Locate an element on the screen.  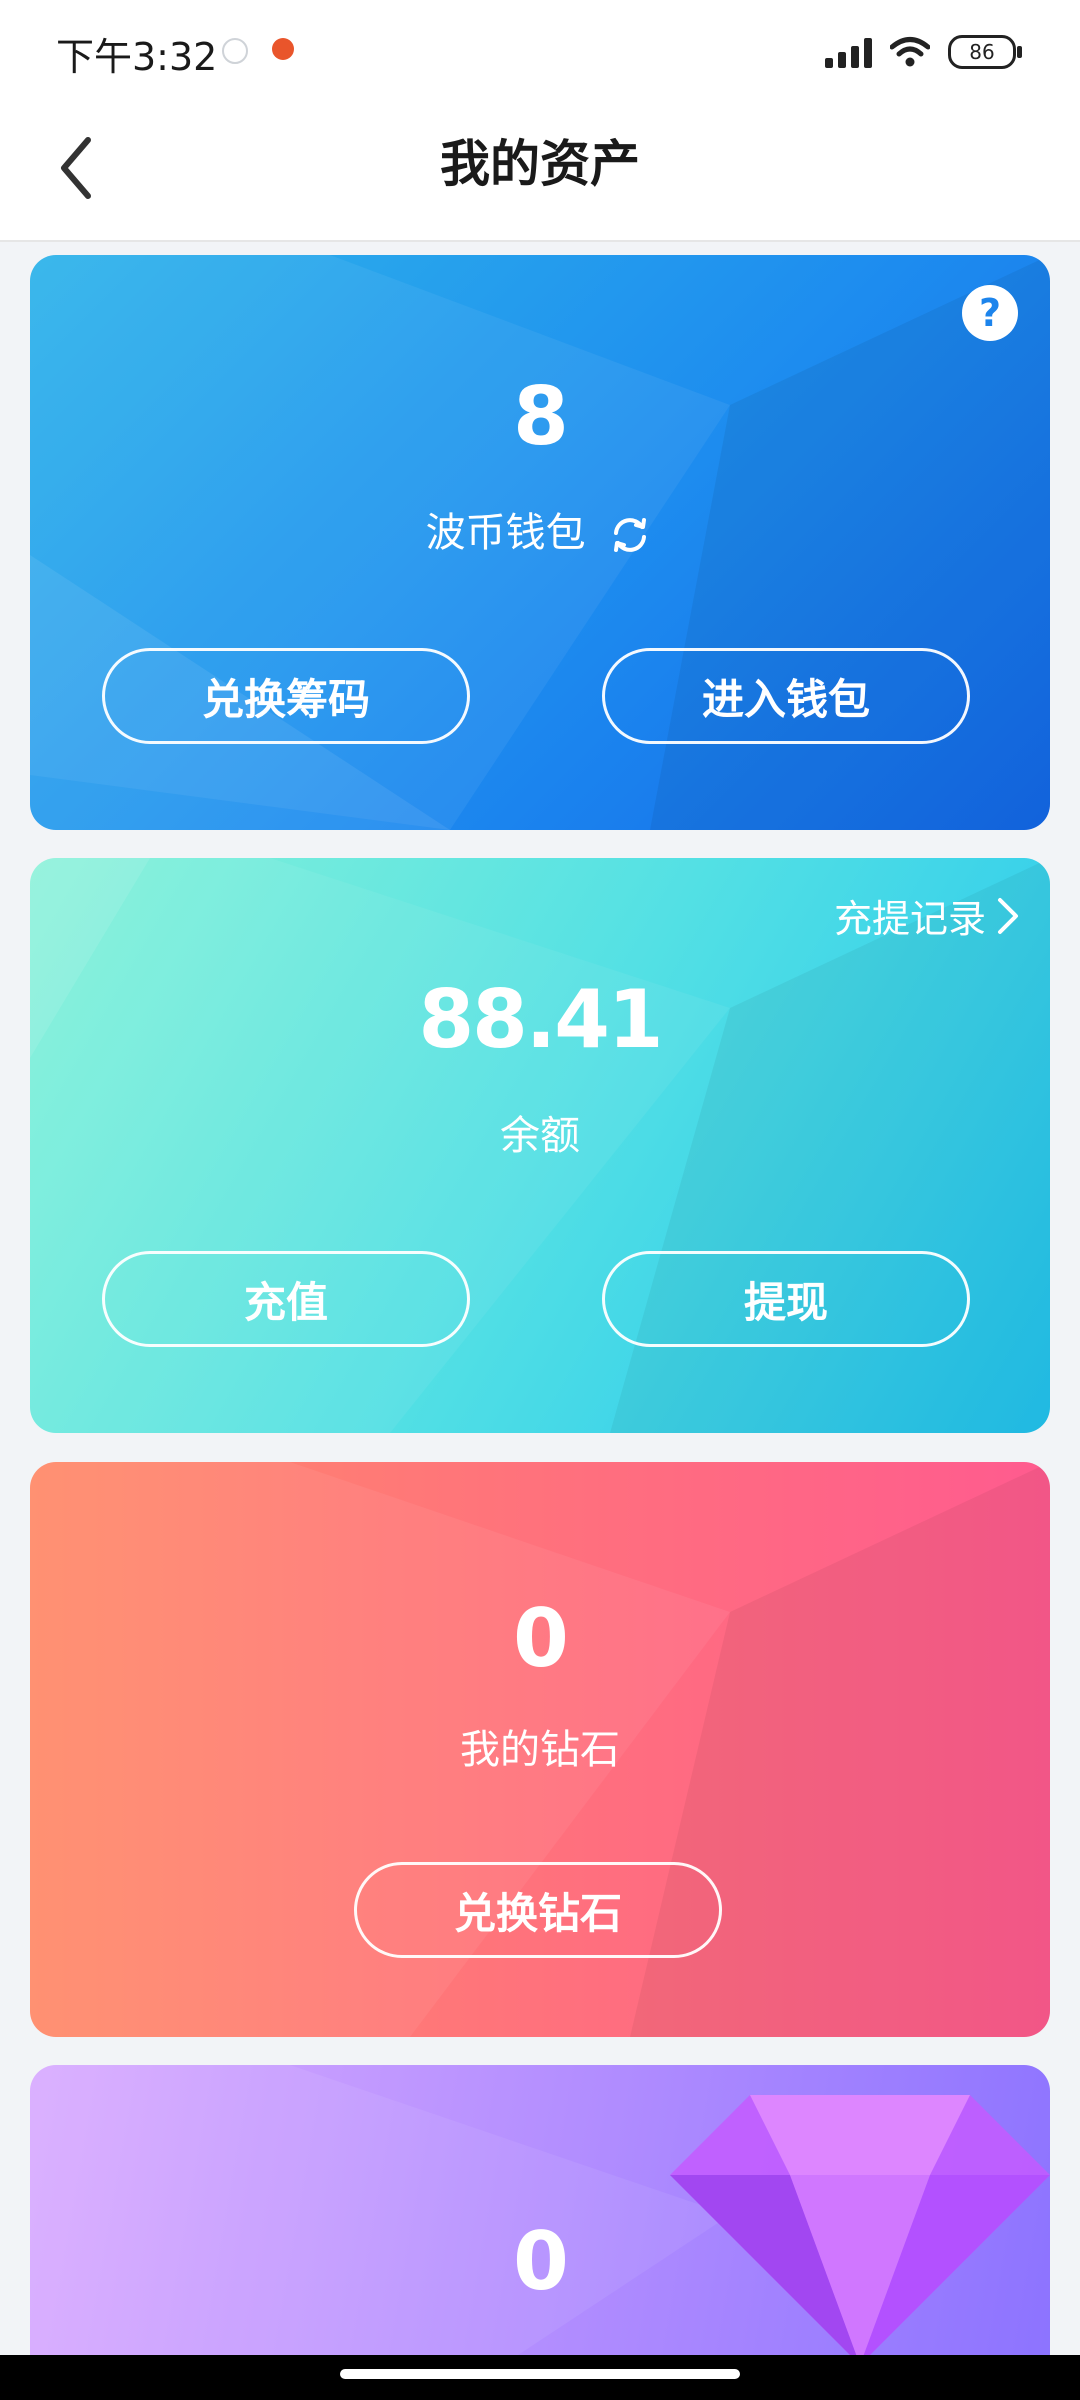
balance-value: 88.41 is located at coordinates (540, 1019).